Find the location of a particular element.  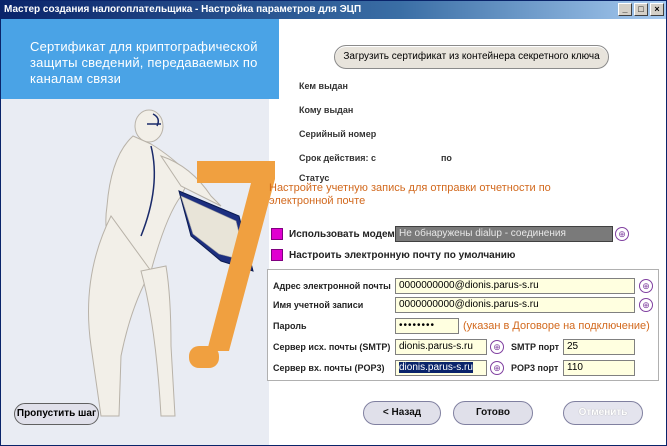

password-field: •••••••• is located at coordinates (427, 326).